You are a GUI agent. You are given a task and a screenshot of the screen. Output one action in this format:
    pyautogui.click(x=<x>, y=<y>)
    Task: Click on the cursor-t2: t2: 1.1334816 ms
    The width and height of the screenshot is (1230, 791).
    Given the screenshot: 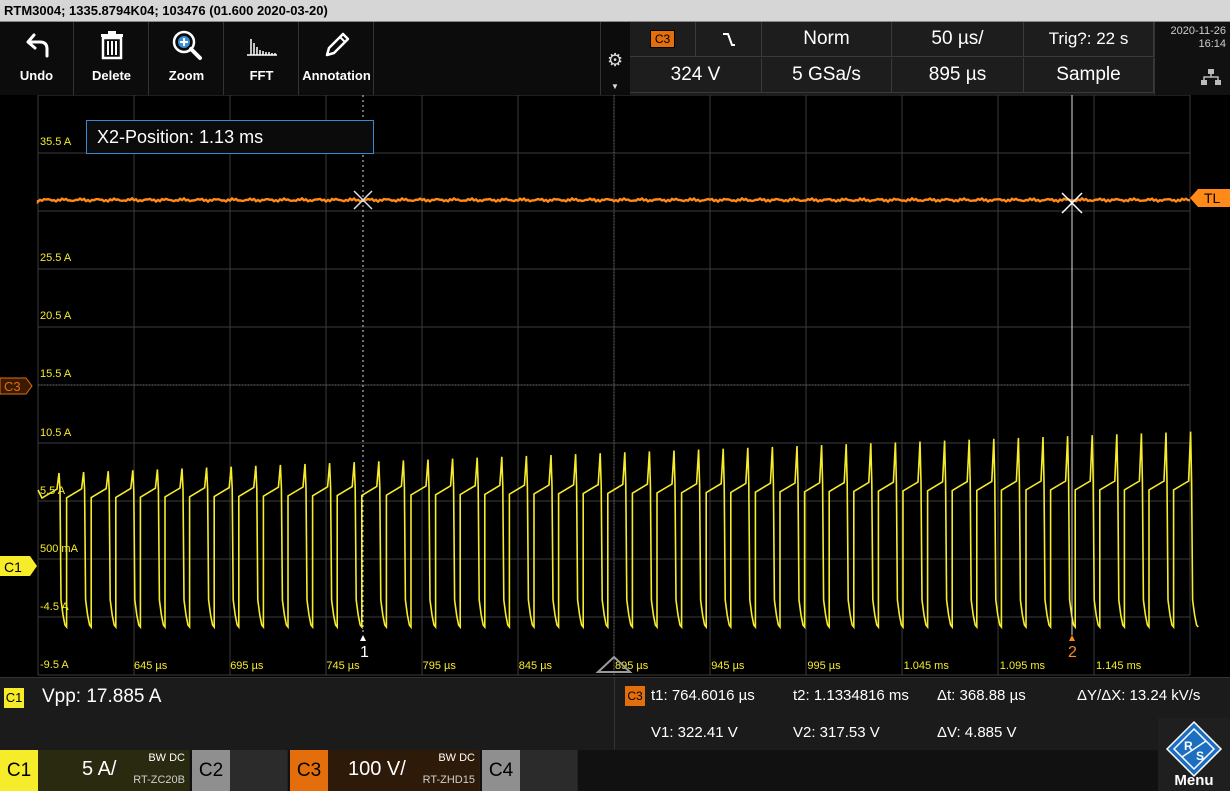 What is the action you would take?
    pyautogui.click(x=851, y=695)
    